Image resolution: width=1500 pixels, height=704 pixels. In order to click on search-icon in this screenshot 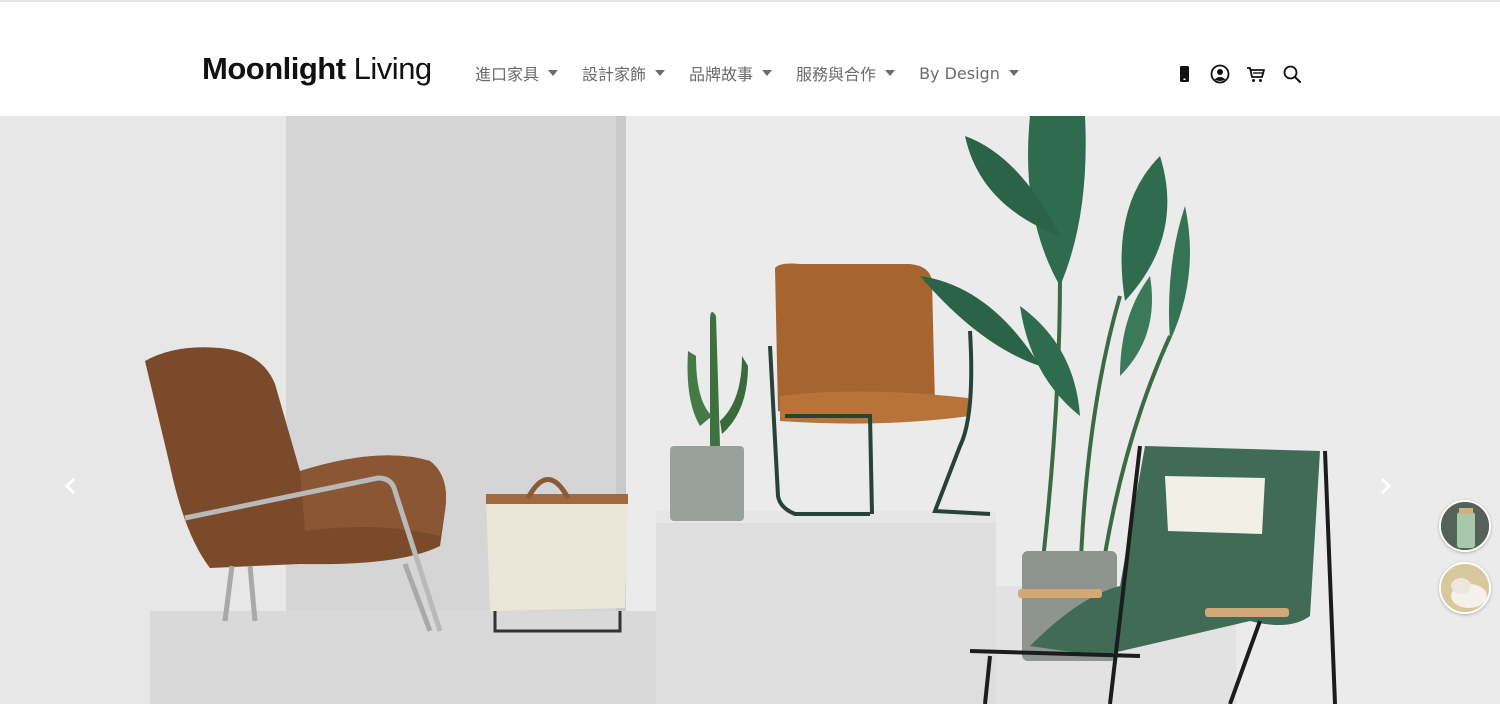, I will do `click(1292, 74)`.